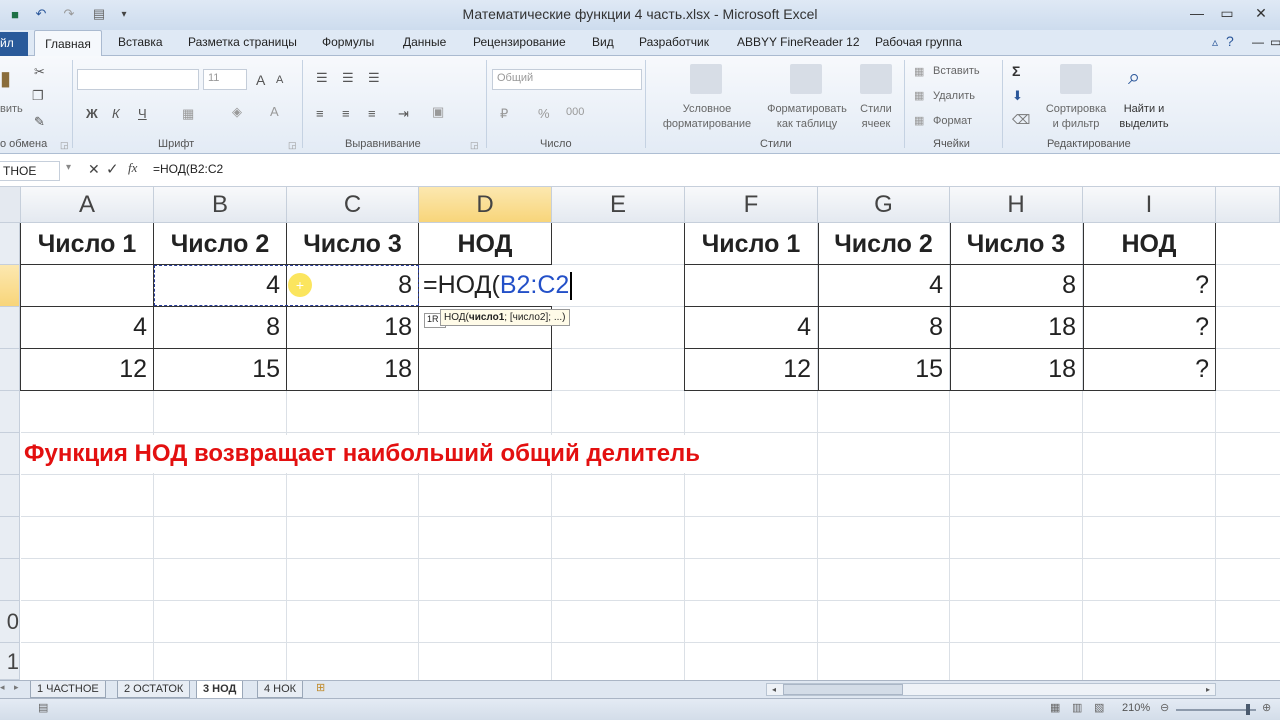 The height and width of the screenshot is (720, 1280). What do you see at coordinates (1215, 42) in the screenshot?
I see `minimize-ribbon-icon: ▵` at bounding box center [1215, 42].